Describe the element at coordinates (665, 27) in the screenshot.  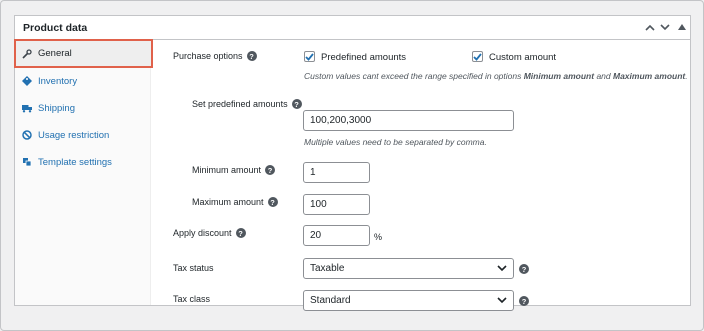
I see `move-down-icon` at that location.